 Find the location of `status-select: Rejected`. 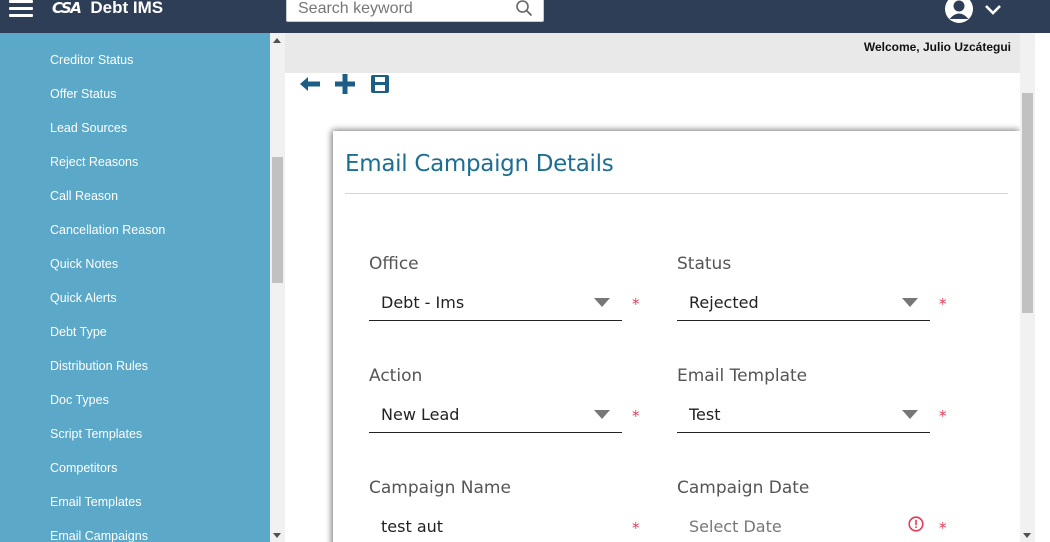

status-select: Rejected is located at coordinates (803, 304).